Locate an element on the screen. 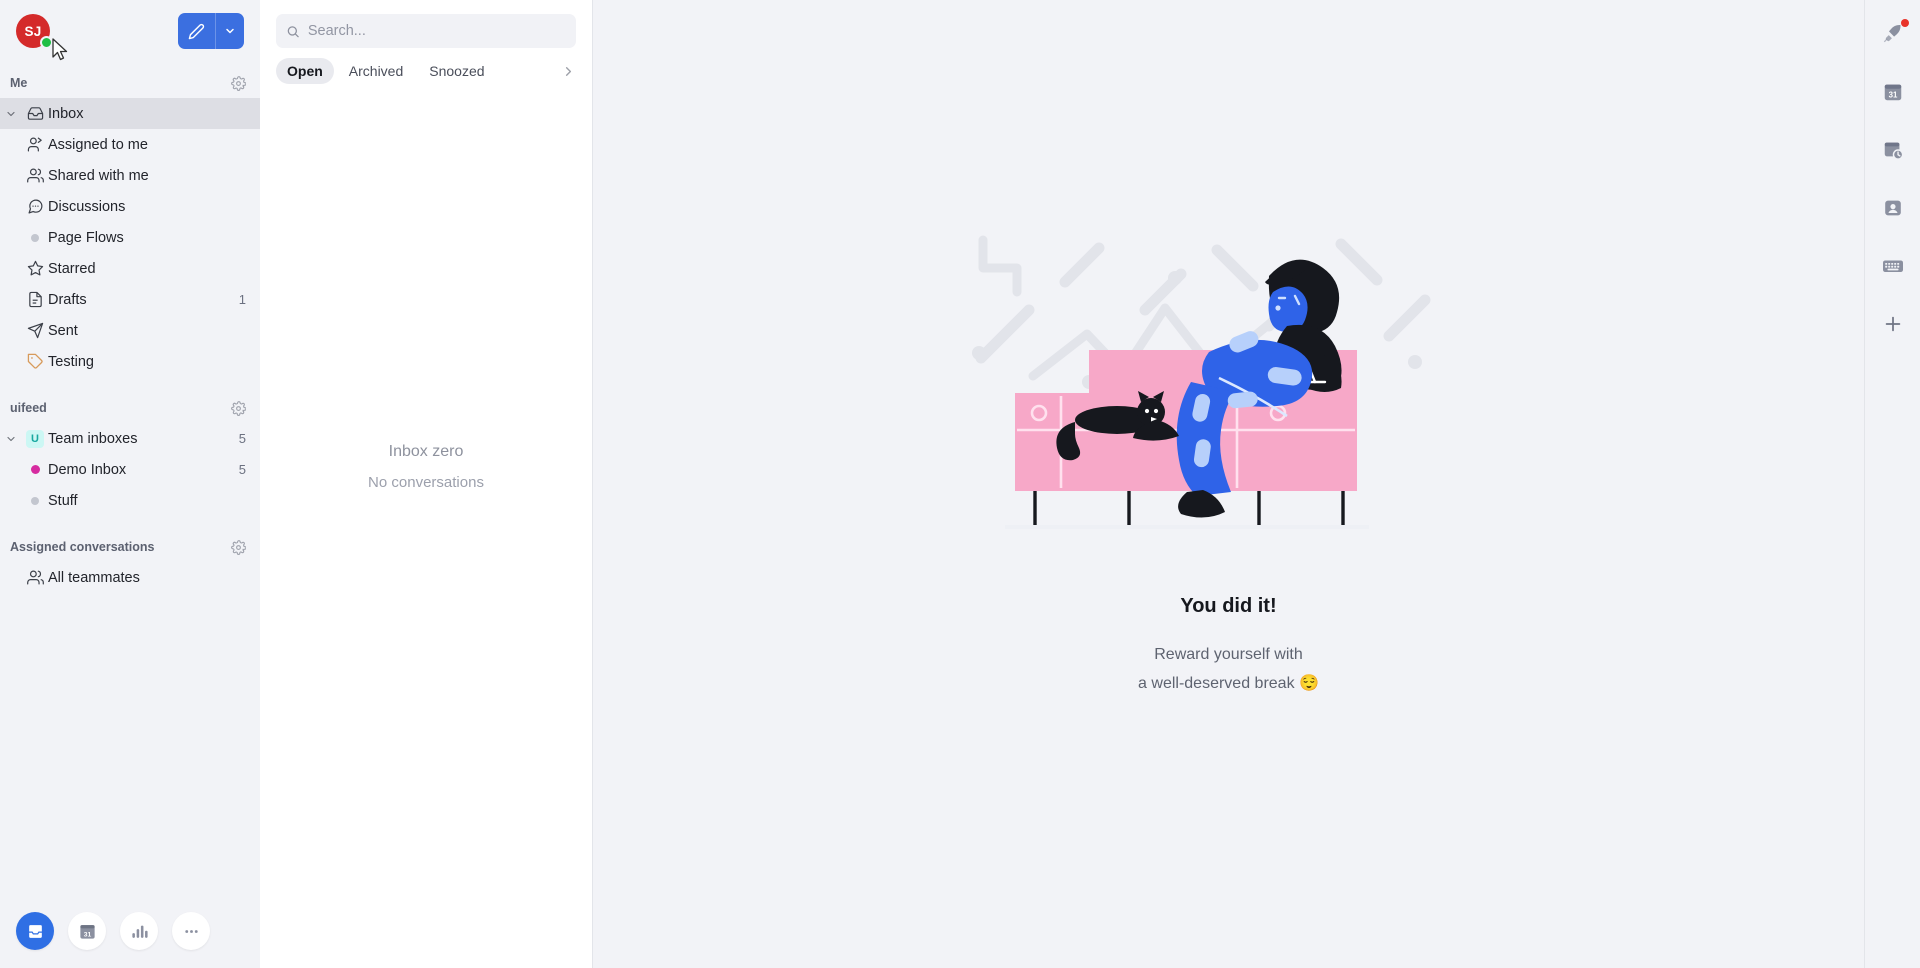  section-header-me: Me is located at coordinates (130, 83).